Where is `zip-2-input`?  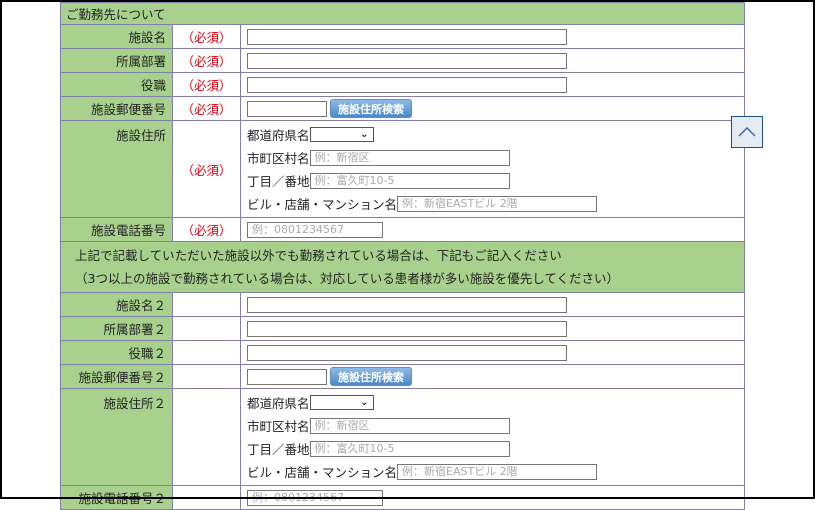 zip-2-input is located at coordinates (287, 376).